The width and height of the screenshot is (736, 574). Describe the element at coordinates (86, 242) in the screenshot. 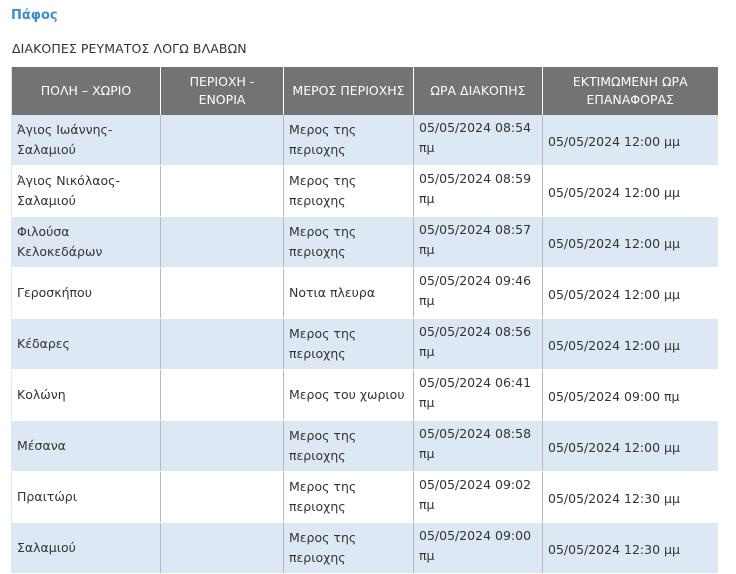

I see `cell-city: Φιλούσα Κελοκεδάρων` at that location.